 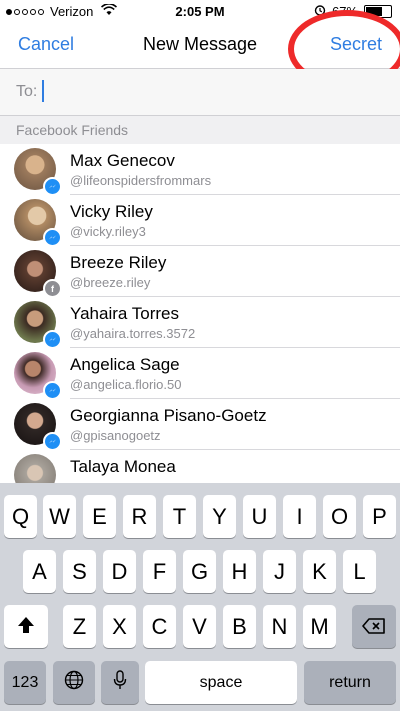 What do you see at coordinates (200, 130) in the screenshot?
I see `section-header: Facebook Friends` at bounding box center [200, 130].